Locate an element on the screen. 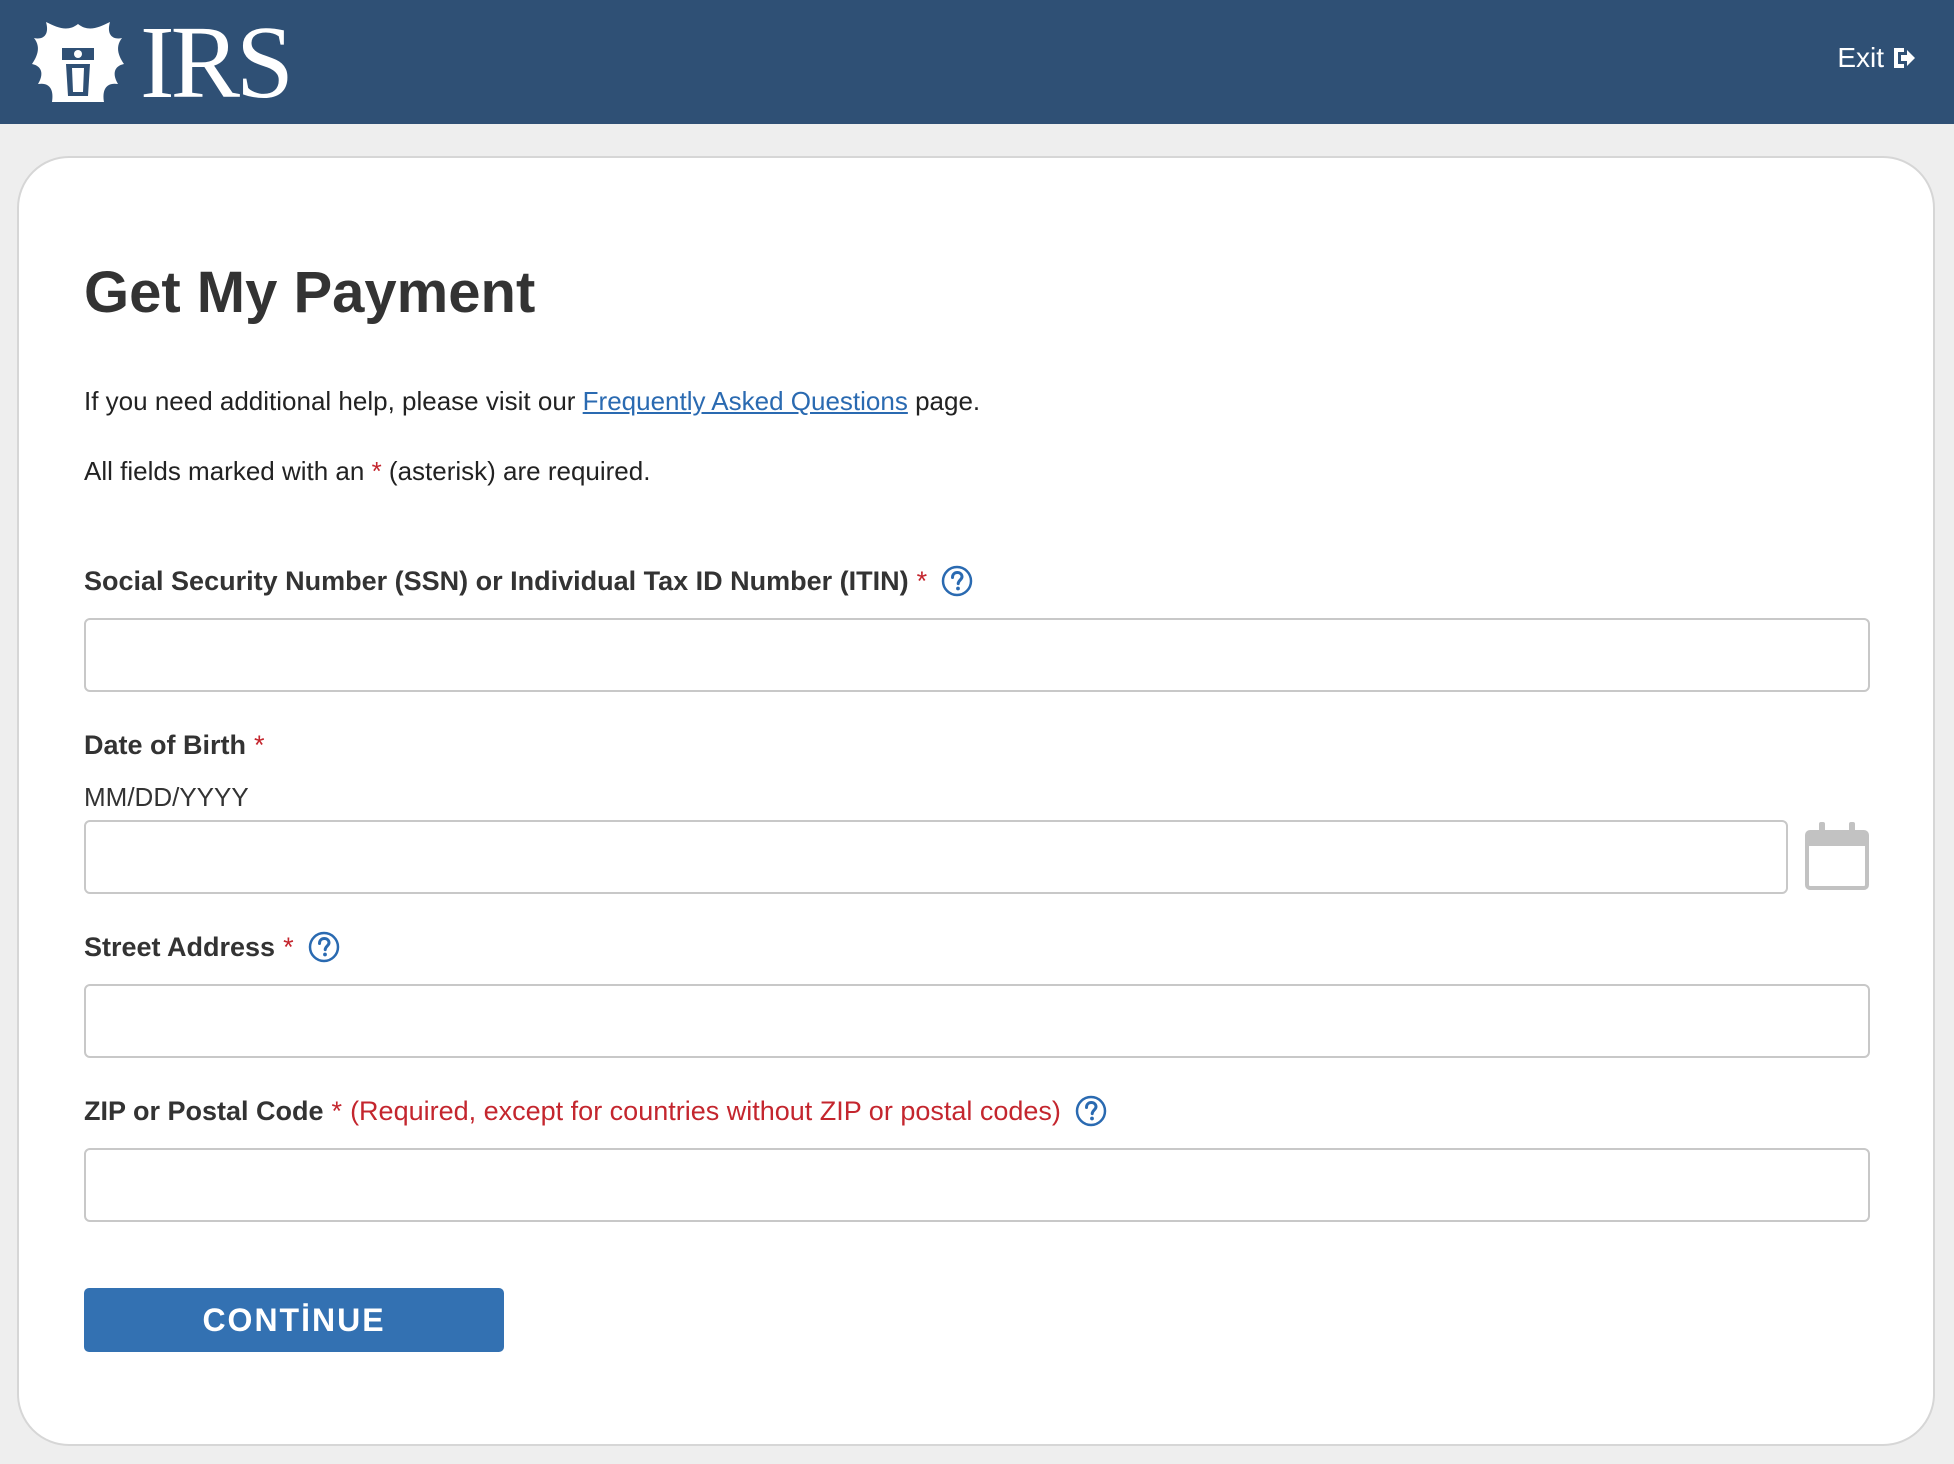 Image resolution: width=1954 pixels, height=1464 pixels. required-prefix: All fields marked with an is located at coordinates (228, 471).